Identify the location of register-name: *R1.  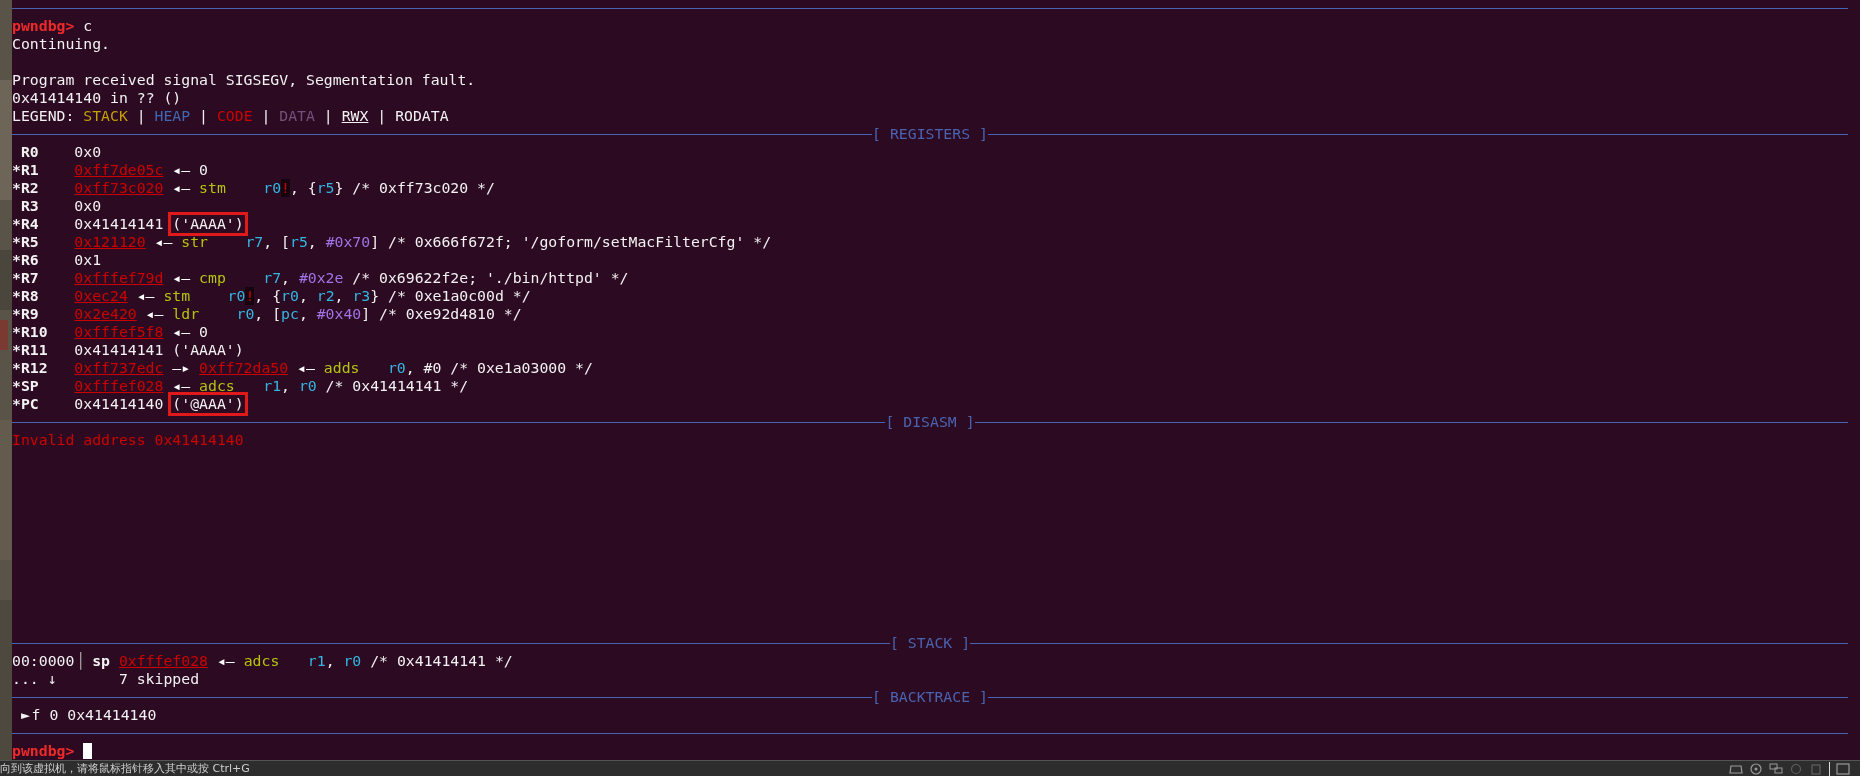
(26, 170).